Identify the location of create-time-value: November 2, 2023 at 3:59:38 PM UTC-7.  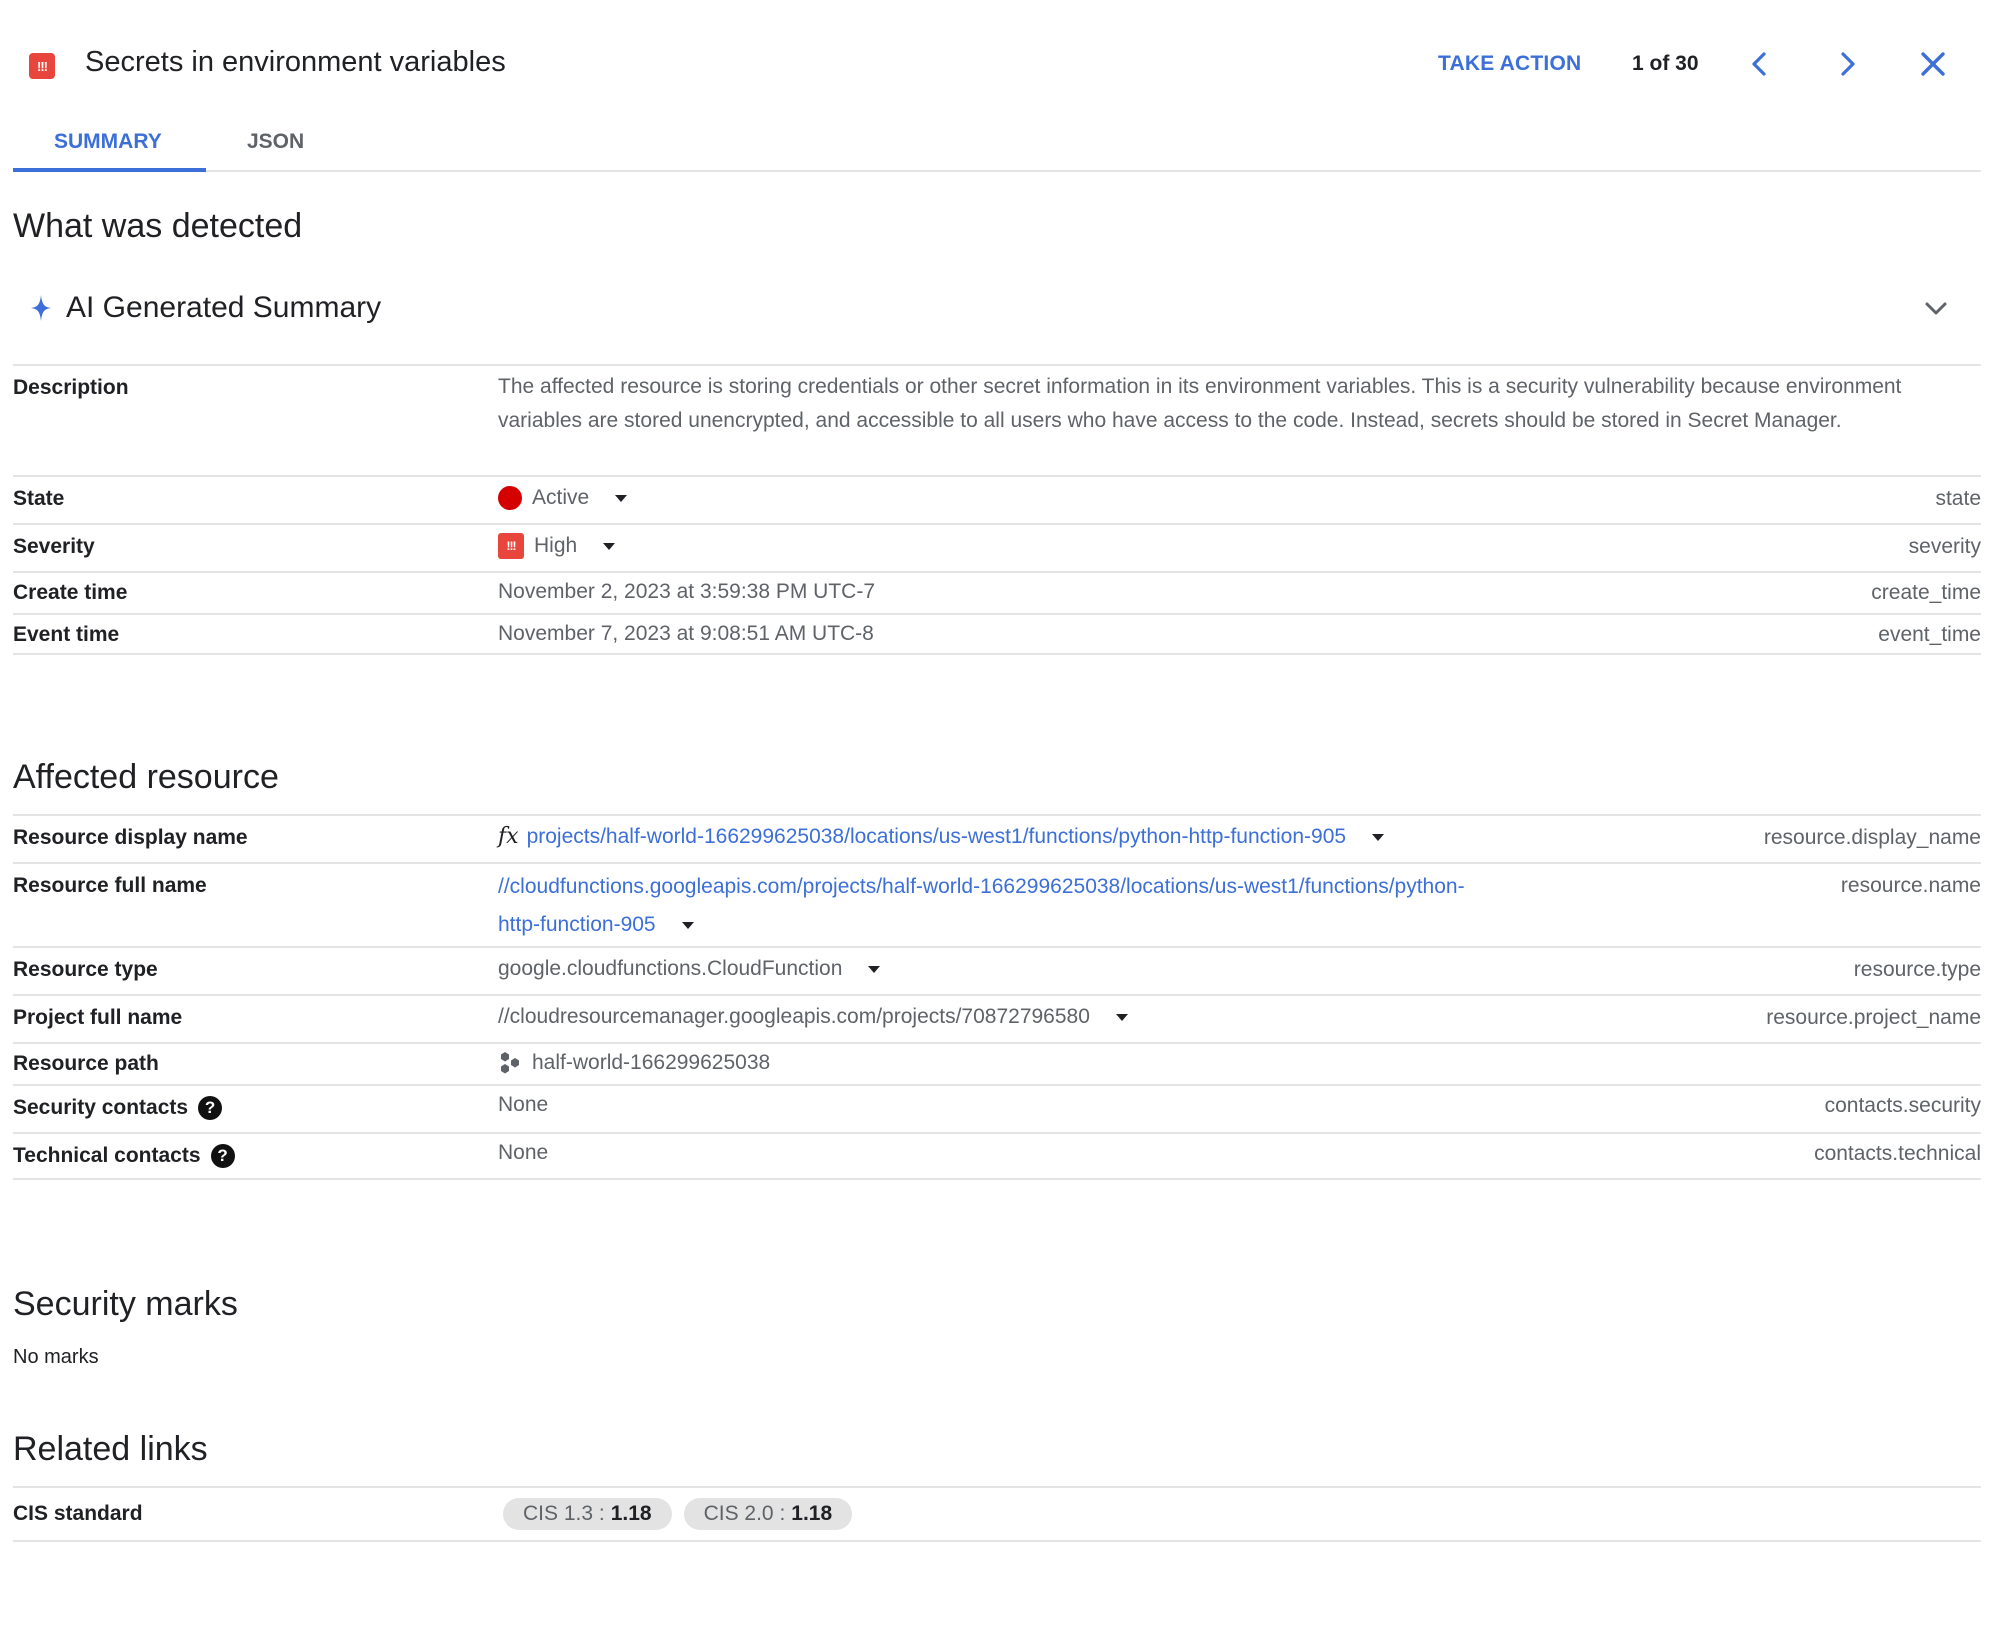
(687, 591).